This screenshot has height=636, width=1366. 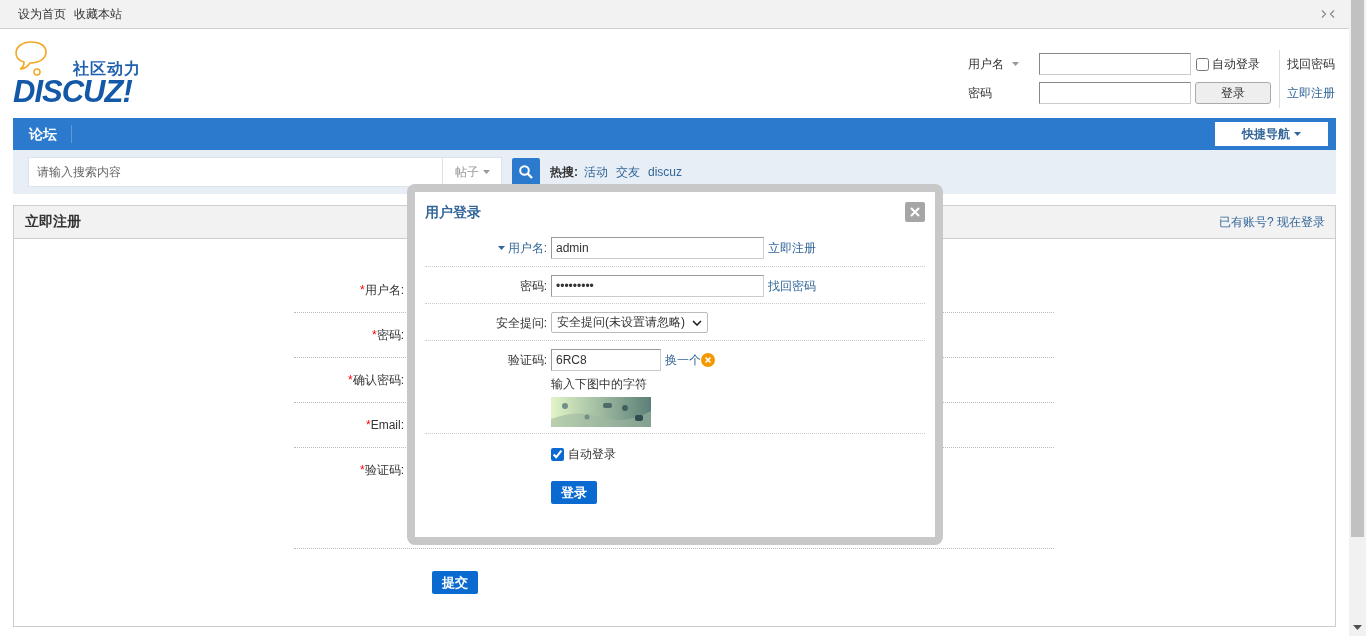 I want to click on toolbar-link: 收藏本站, so click(x=98, y=14).